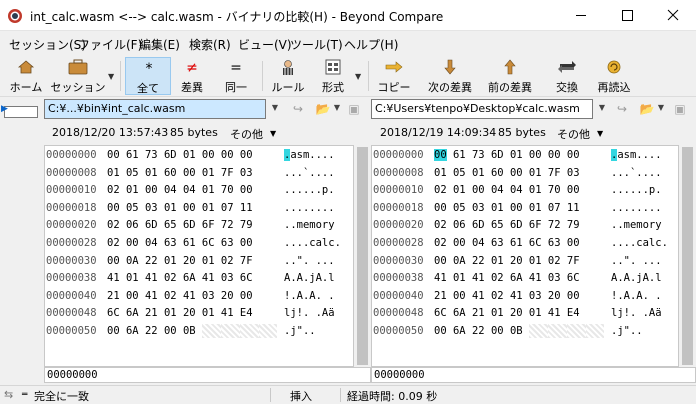 This screenshot has width=696, height=404. Describe the element at coordinates (170, 173) in the screenshot. I see `hex-byte: 60` at that location.